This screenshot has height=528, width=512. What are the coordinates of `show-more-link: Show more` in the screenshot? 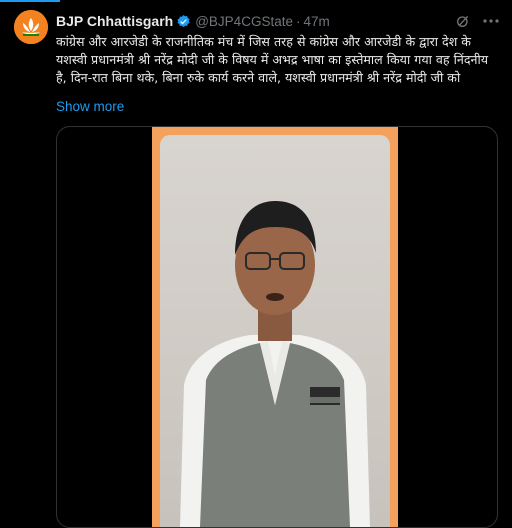 It's located at (90, 106).